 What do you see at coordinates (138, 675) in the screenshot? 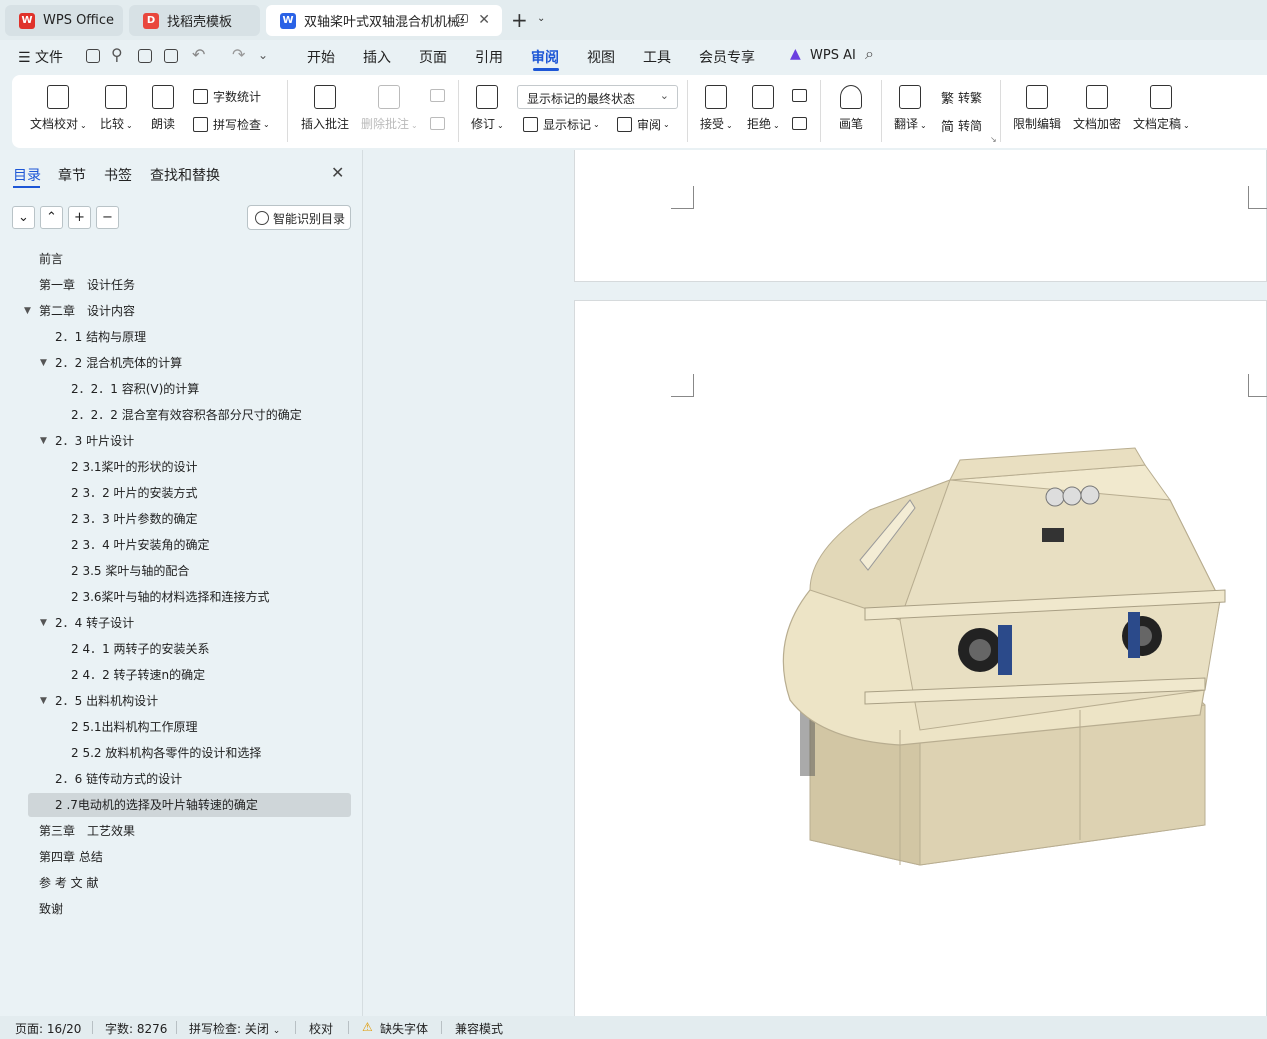
I see `toc-item: 2 4．2 转子转速n的确定` at bounding box center [138, 675].